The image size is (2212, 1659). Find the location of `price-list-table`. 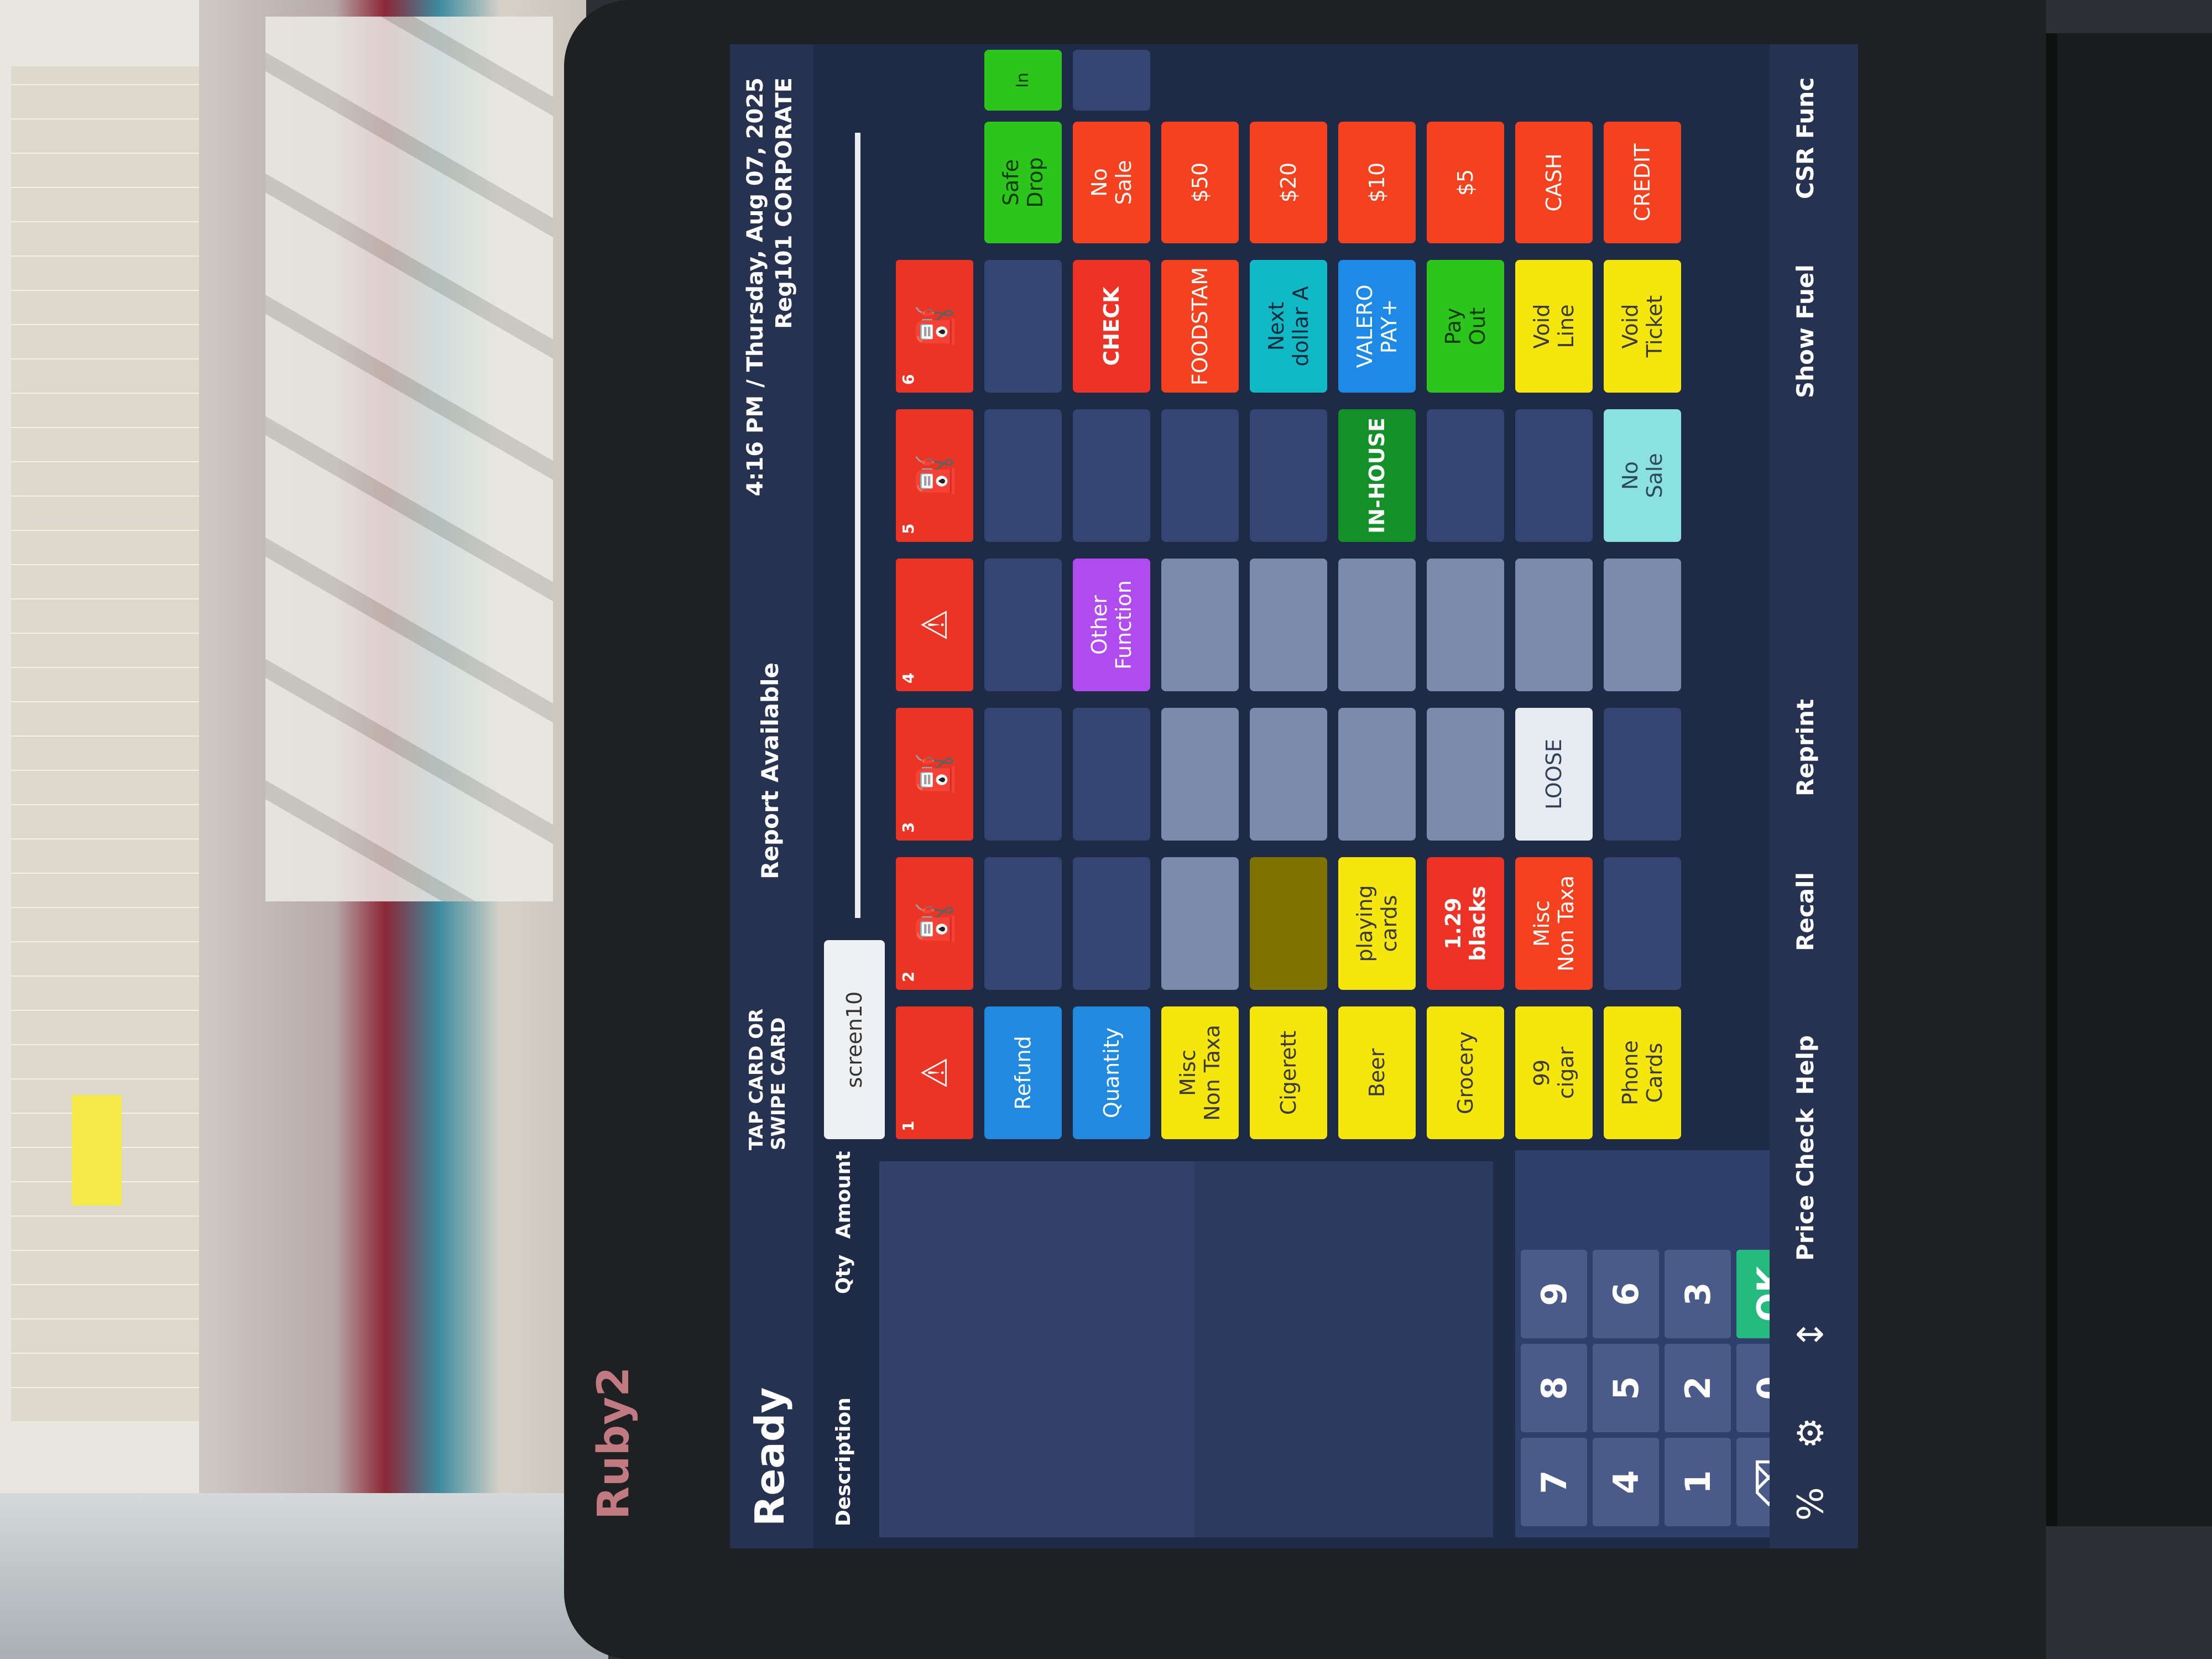

price-list-table is located at coordinates (105, 744).